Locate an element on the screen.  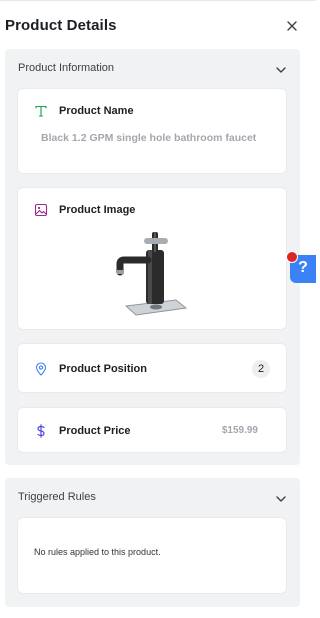
product-price-value: $159.99 is located at coordinates (239, 430).